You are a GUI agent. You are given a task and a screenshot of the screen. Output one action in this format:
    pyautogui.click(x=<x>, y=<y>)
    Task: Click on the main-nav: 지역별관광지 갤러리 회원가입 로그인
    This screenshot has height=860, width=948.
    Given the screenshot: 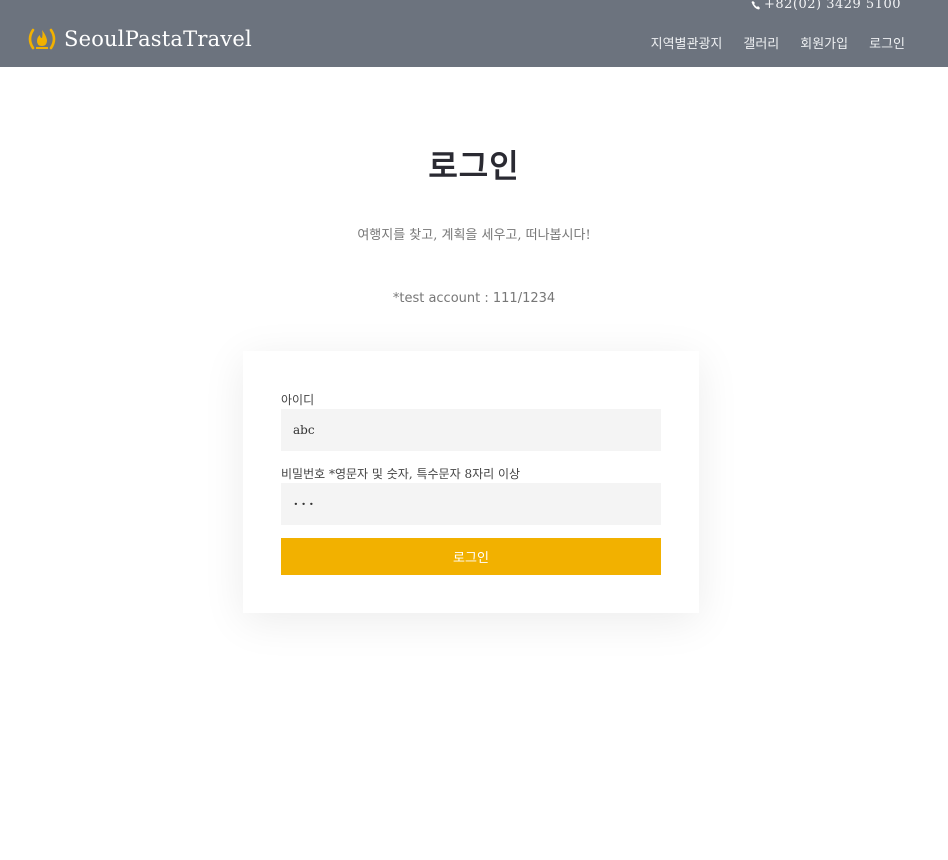 What is the action you would take?
    pyautogui.click(x=778, y=42)
    